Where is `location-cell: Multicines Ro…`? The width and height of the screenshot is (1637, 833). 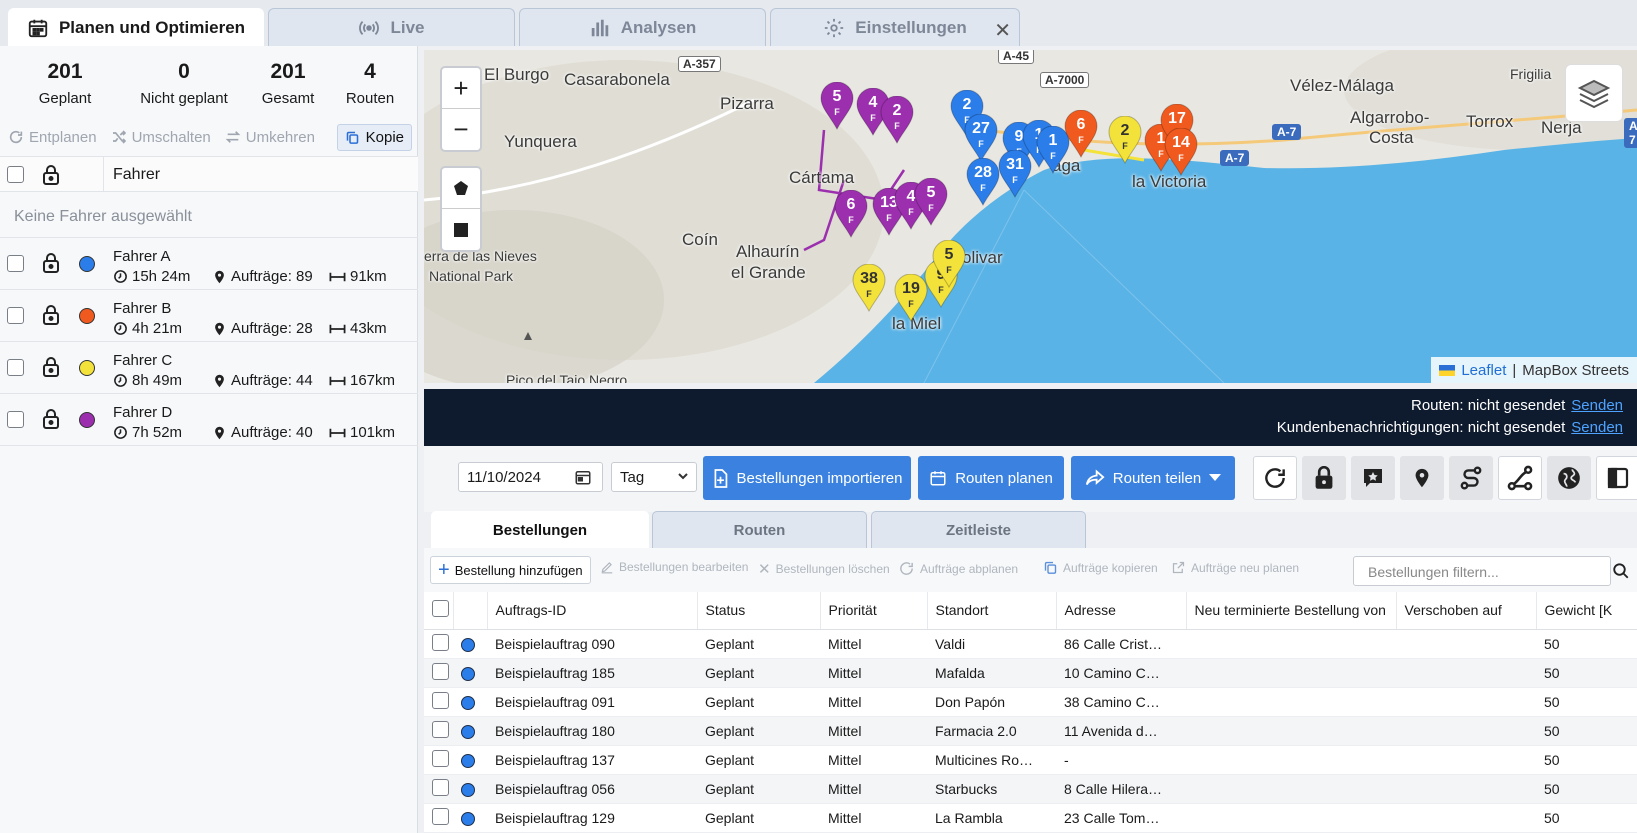 location-cell: Multicines Ro… is located at coordinates (991, 760).